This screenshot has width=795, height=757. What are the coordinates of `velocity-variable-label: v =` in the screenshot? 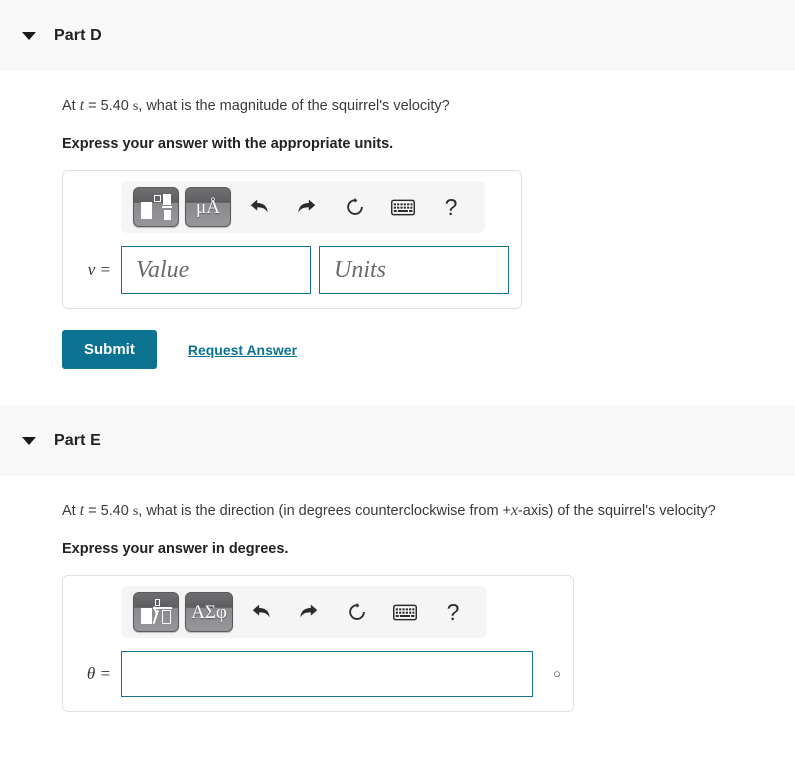 It's located at (99, 269).